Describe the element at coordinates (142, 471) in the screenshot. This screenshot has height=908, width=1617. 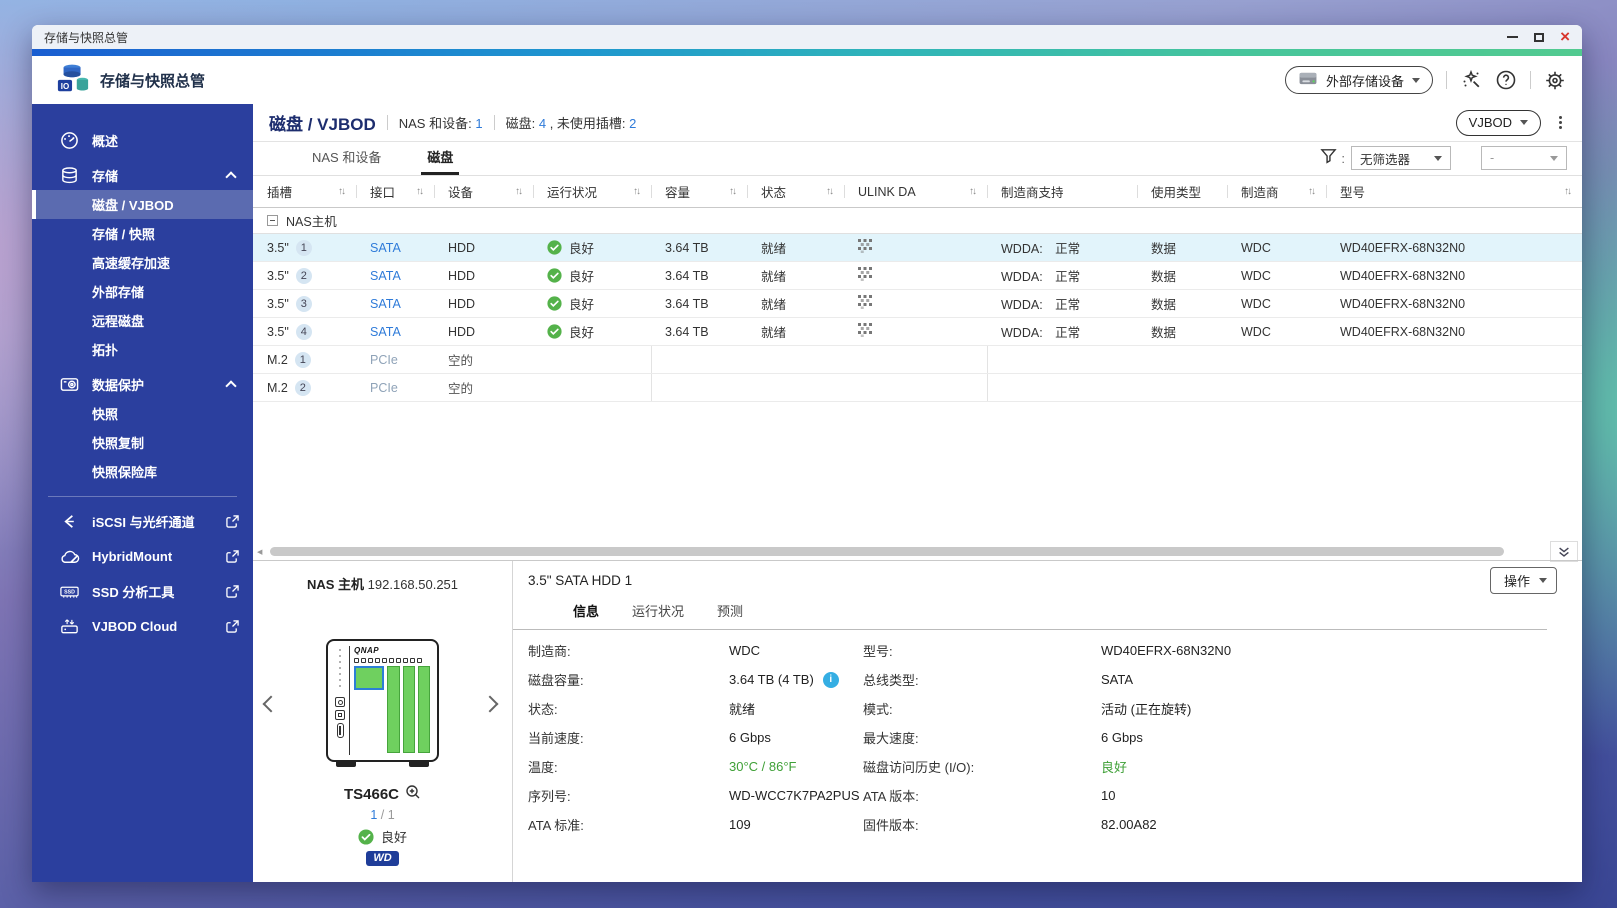
I see `sidebar-item-snapshot-vault: 快照保险库` at that location.